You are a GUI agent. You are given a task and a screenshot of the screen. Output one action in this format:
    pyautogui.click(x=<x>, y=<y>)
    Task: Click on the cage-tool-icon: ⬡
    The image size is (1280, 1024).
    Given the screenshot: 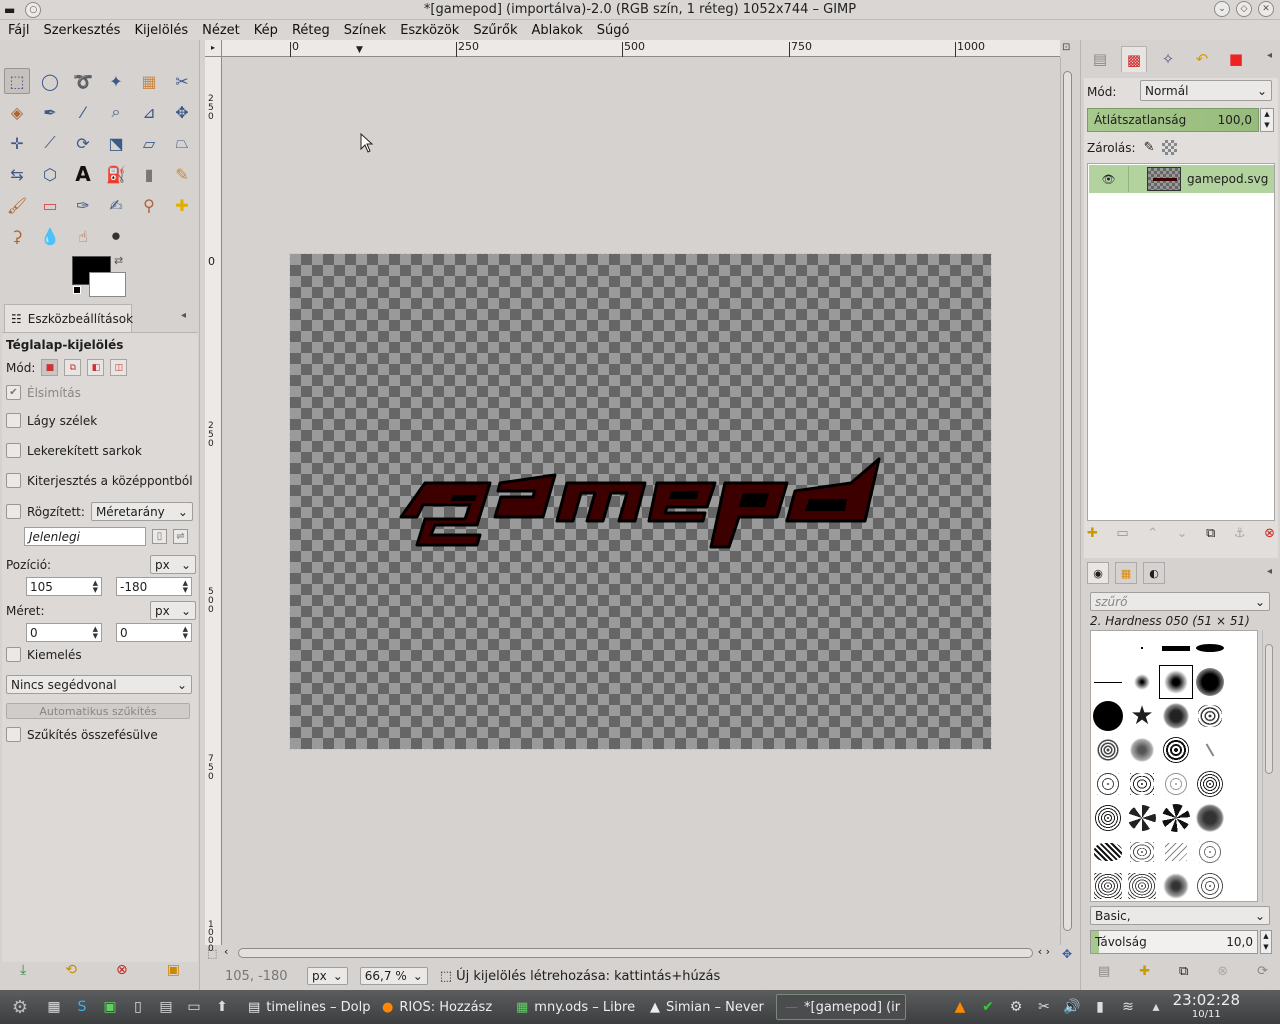 What is the action you would take?
    pyautogui.click(x=50, y=174)
    